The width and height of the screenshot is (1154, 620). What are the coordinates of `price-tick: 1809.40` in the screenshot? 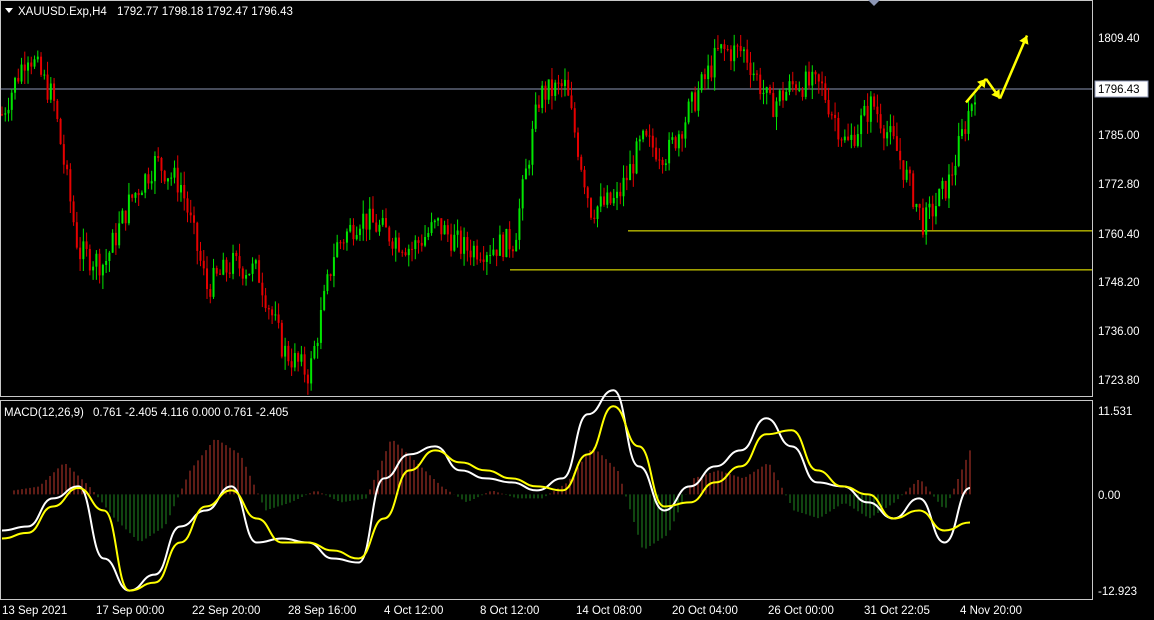 It's located at (1119, 39).